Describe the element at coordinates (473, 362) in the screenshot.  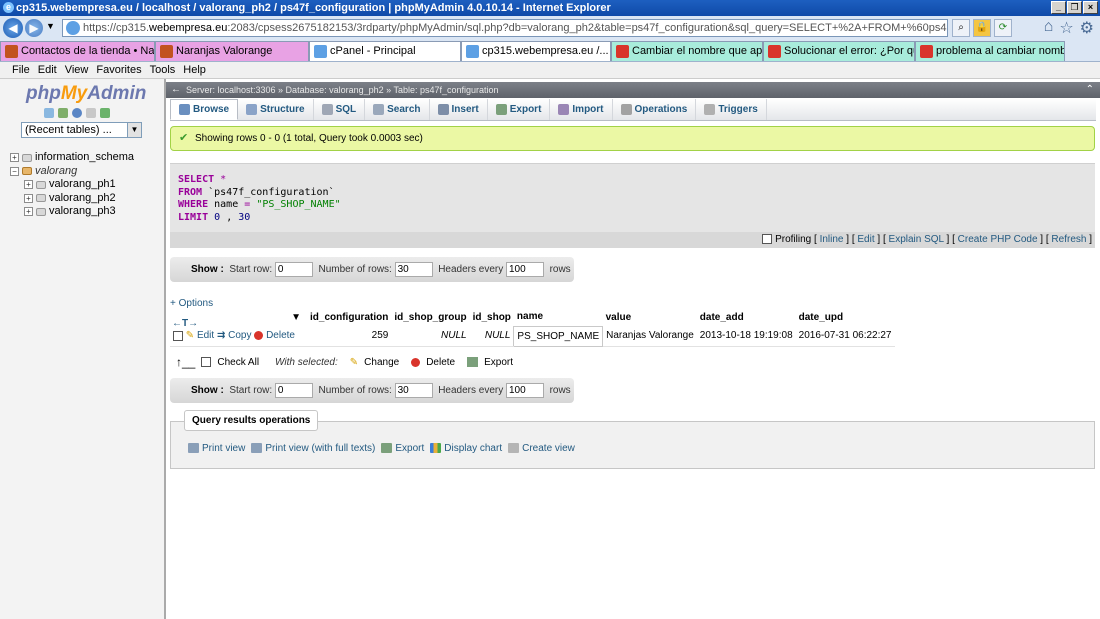
I see `export-icon` at that location.